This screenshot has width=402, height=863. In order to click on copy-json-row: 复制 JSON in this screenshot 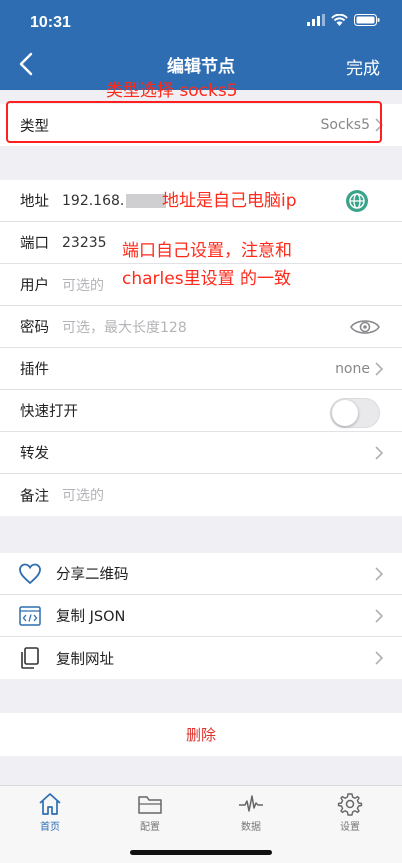, I will do `click(201, 616)`.